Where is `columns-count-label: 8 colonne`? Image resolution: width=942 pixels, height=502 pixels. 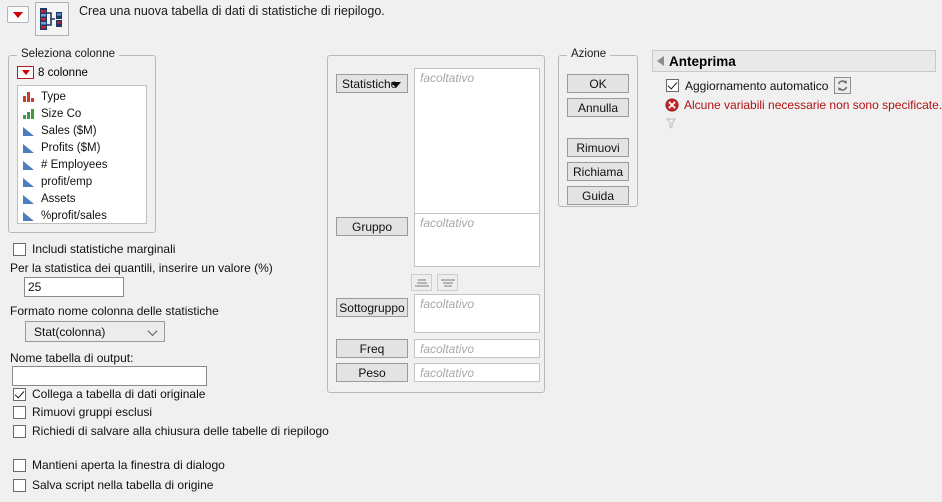
columns-count-label: 8 colonne is located at coordinates (63, 72).